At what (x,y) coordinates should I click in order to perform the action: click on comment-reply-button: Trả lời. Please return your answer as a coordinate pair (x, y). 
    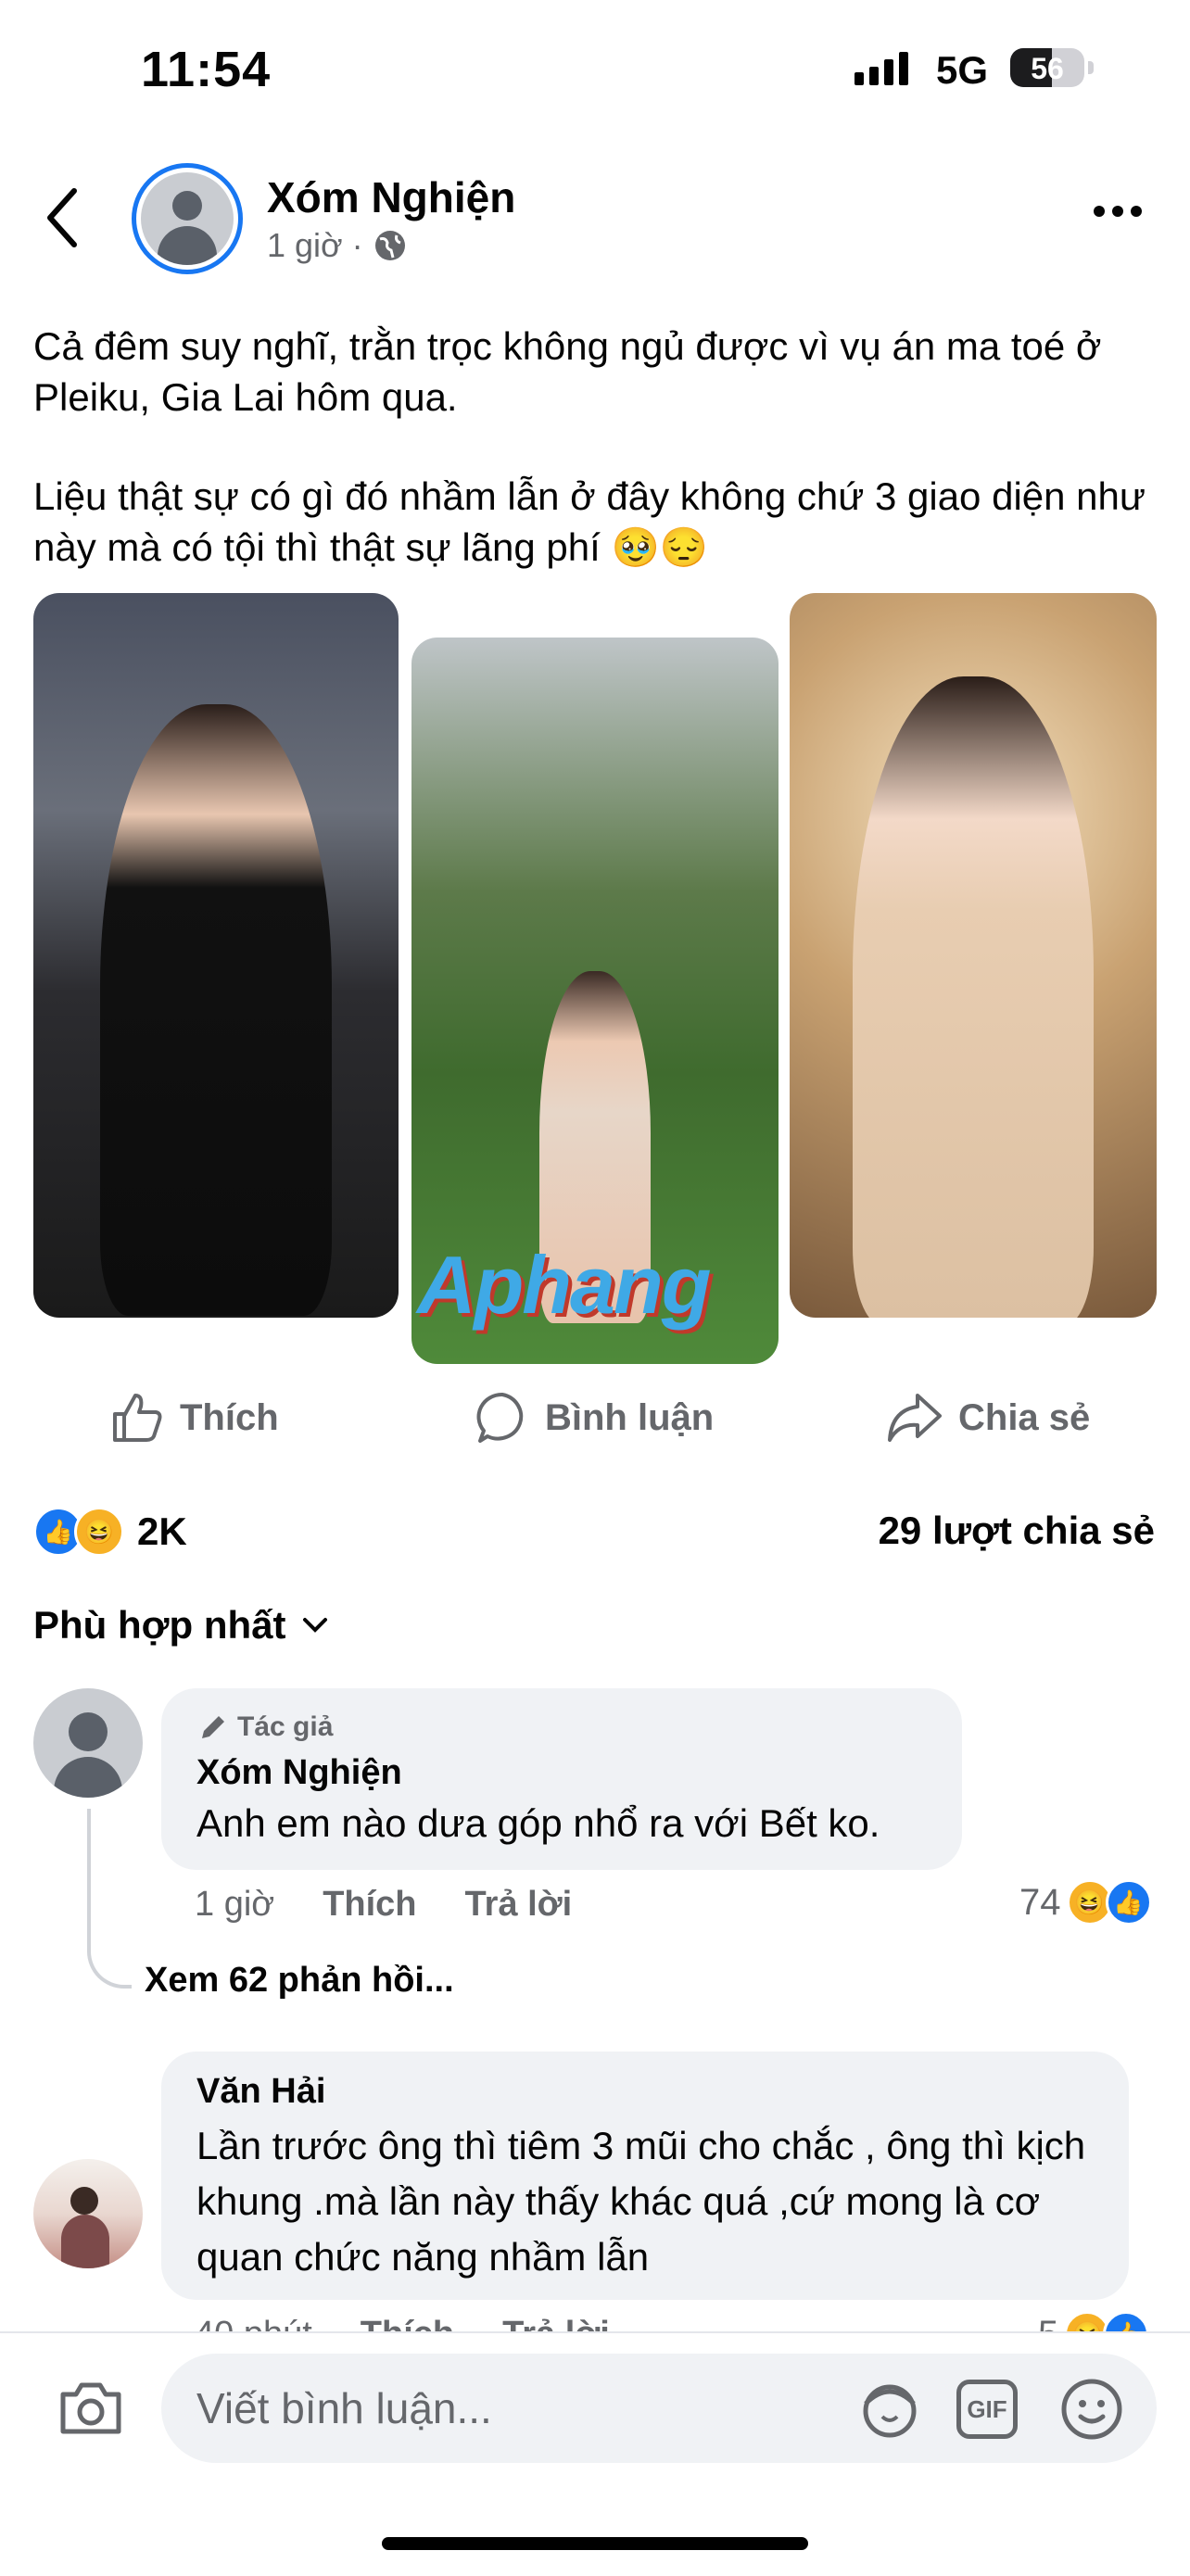
    Looking at the image, I should click on (519, 1905).